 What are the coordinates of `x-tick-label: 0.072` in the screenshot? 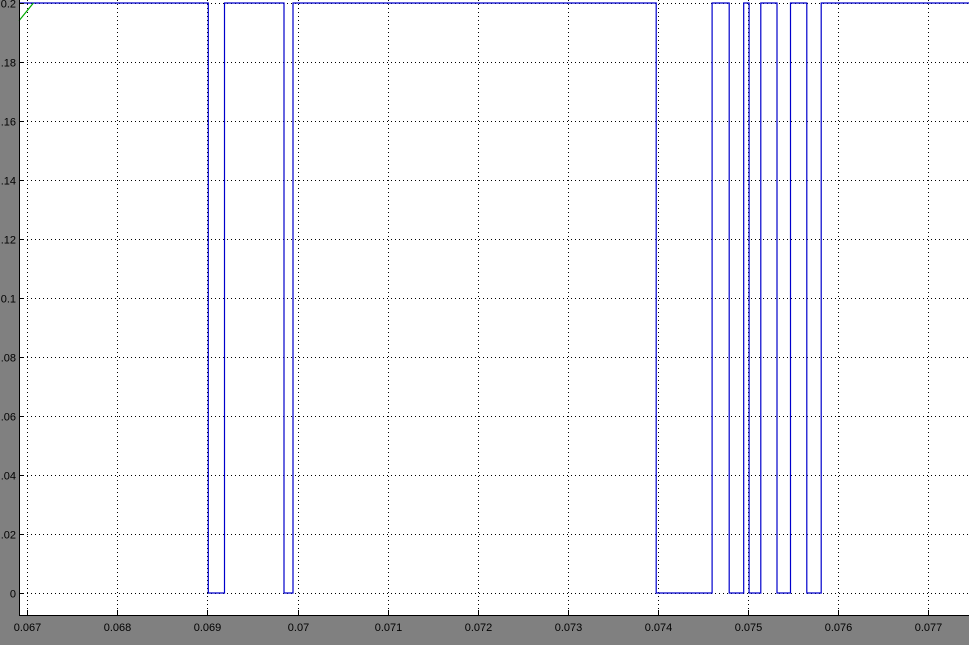 It's located at (479, 628).